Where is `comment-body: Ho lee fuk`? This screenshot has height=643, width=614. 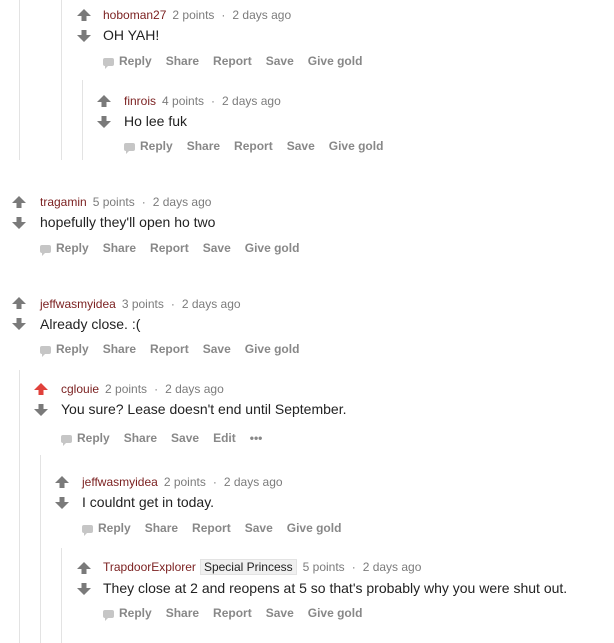
comment-body: Ho lee fuk is located at coordinates (156, 121).